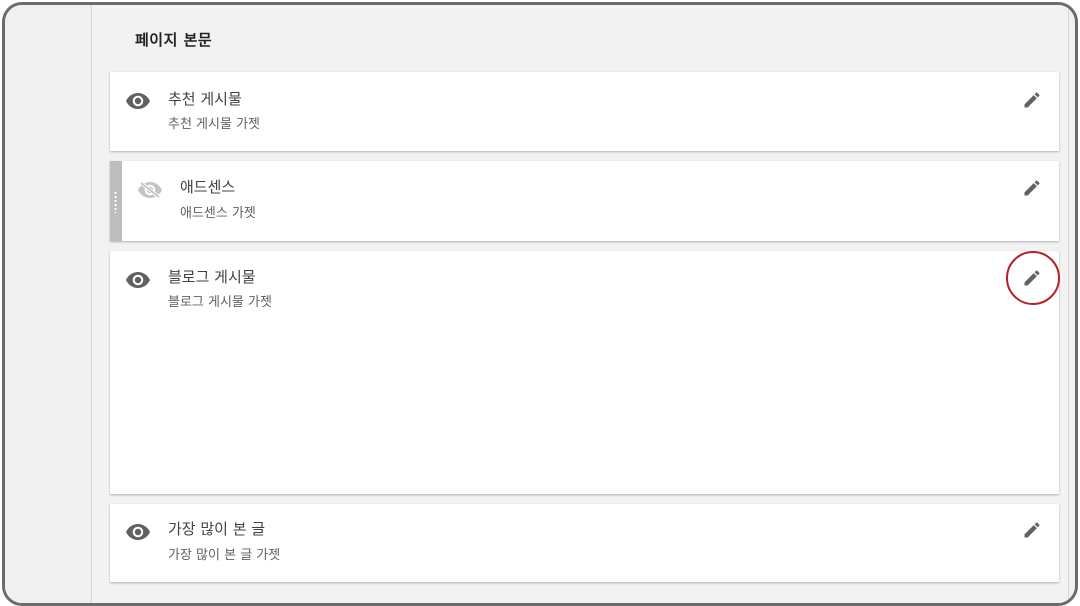 The image size is (1080, 606). What do you see at coordinates (217, 529) in the screenshot?
I see `gadget-title: 가장 많이 본 글` at bounding box center [217, 529].